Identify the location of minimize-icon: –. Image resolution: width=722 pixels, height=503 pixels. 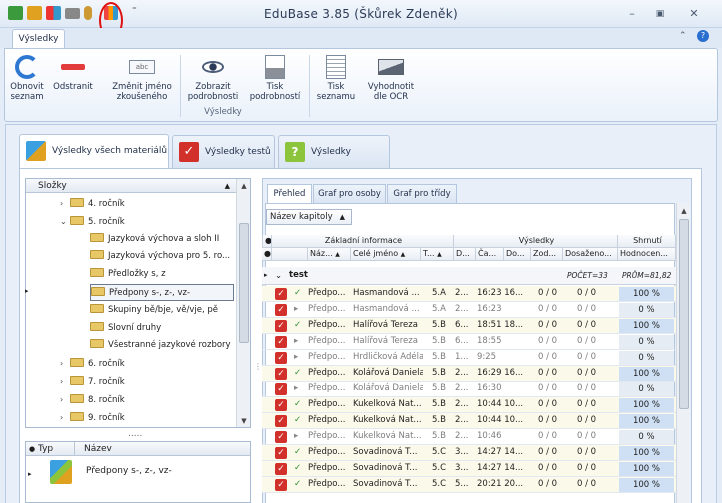
(632, 14).